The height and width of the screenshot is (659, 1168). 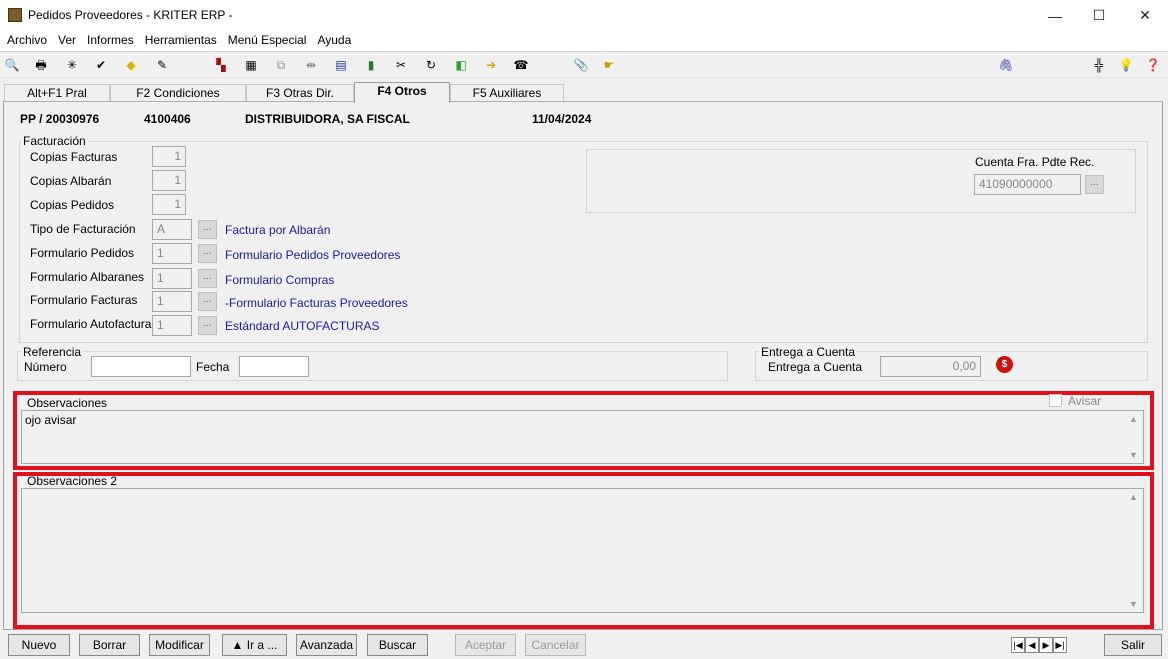 What do you see at coordinates (101, 65) in the screenshot?
I see `check-icon: ✔` at bounding box center [101, 65].